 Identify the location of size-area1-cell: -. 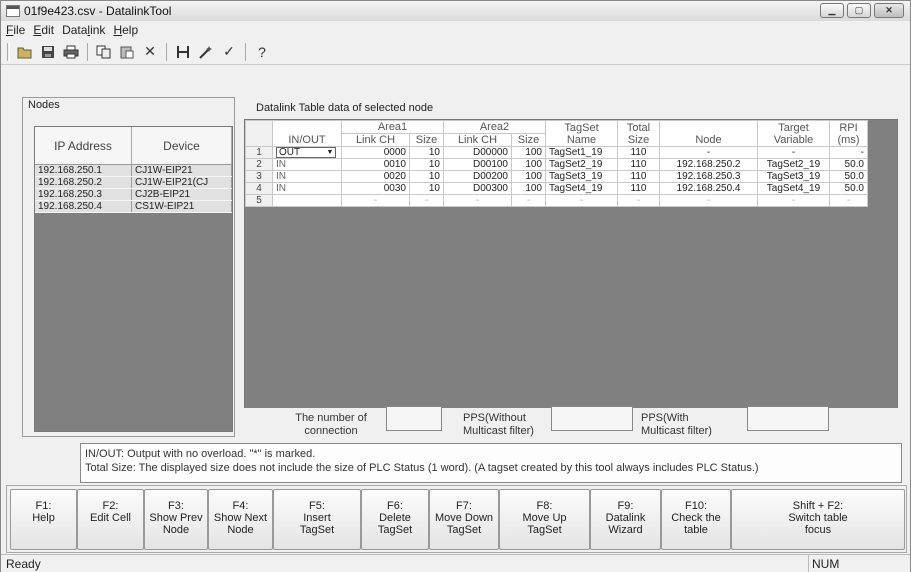
(426, 200).